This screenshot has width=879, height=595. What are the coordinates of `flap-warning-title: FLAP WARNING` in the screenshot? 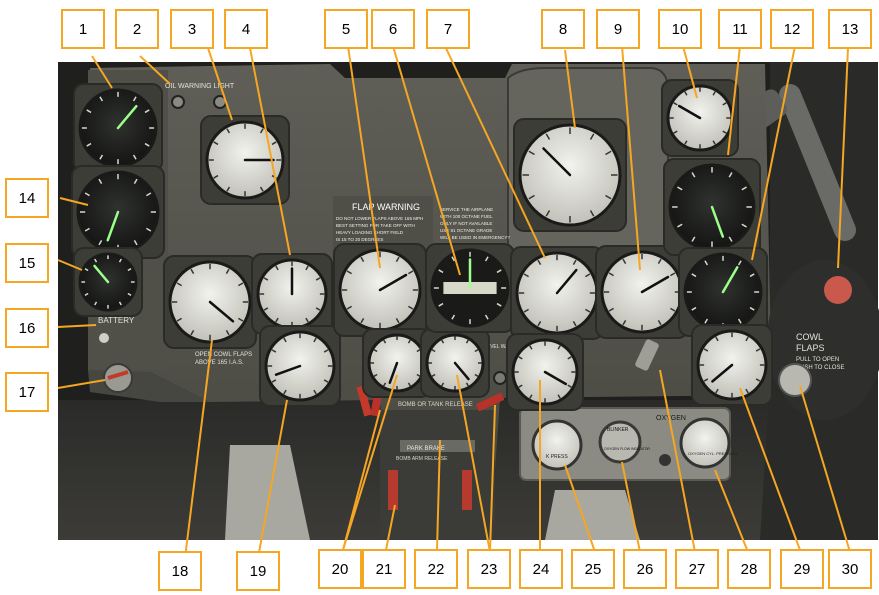 It's located at (386, 207).